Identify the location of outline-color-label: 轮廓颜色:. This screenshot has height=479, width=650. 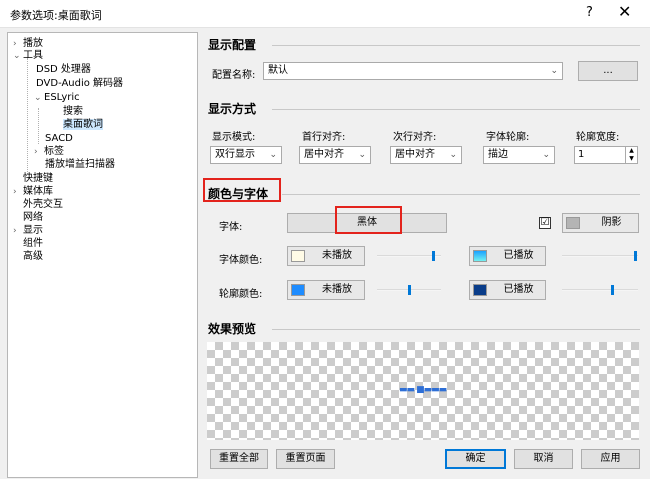
(241, 294).